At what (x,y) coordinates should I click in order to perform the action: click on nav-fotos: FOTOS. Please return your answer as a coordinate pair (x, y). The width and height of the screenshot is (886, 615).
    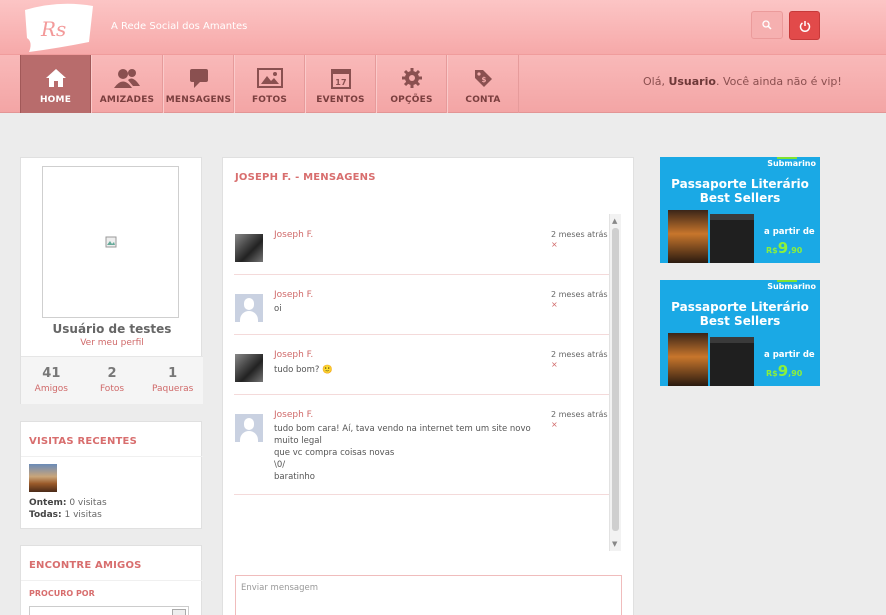
    Looking at the image, I should click on (269, 84).